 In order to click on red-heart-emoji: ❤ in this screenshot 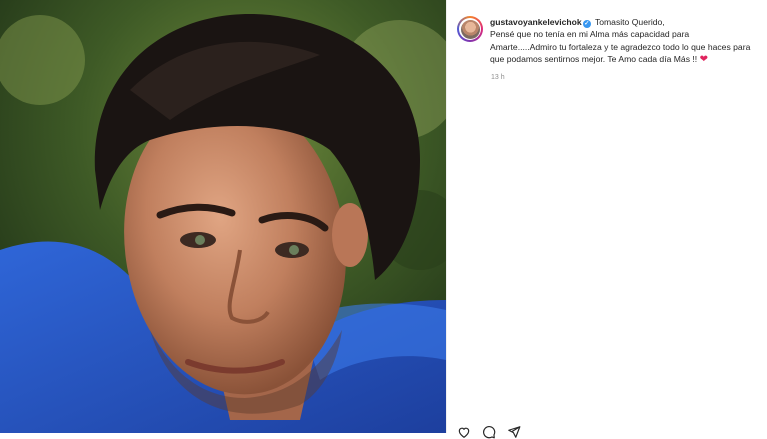, I will do `click(703, 59)`.